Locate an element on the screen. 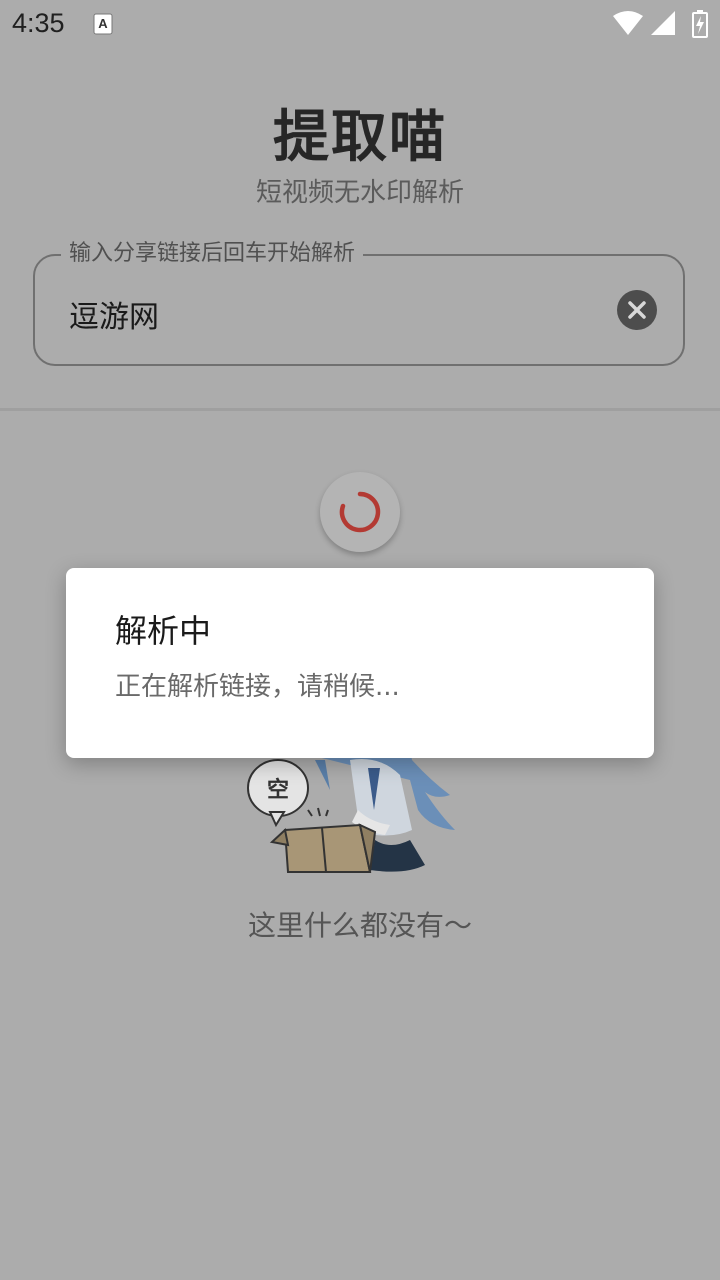  share-link-input: 输入分享链接后回车开始解析 逗游网 is located at coordinates (359, 302).